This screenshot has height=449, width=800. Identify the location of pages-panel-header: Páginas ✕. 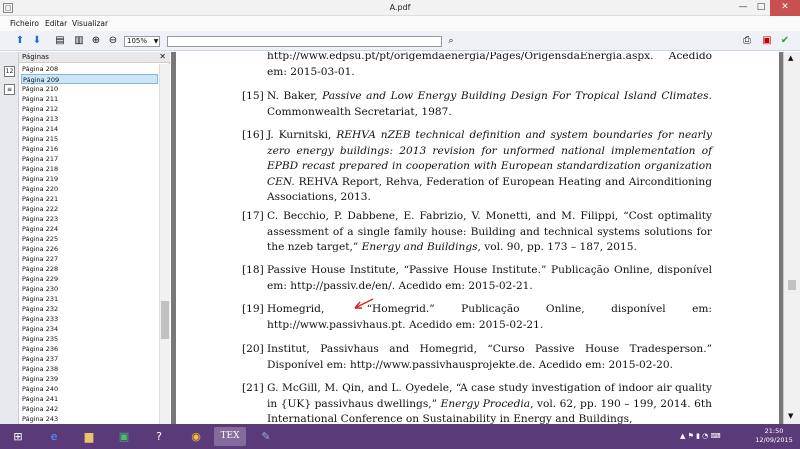
(94, 57).